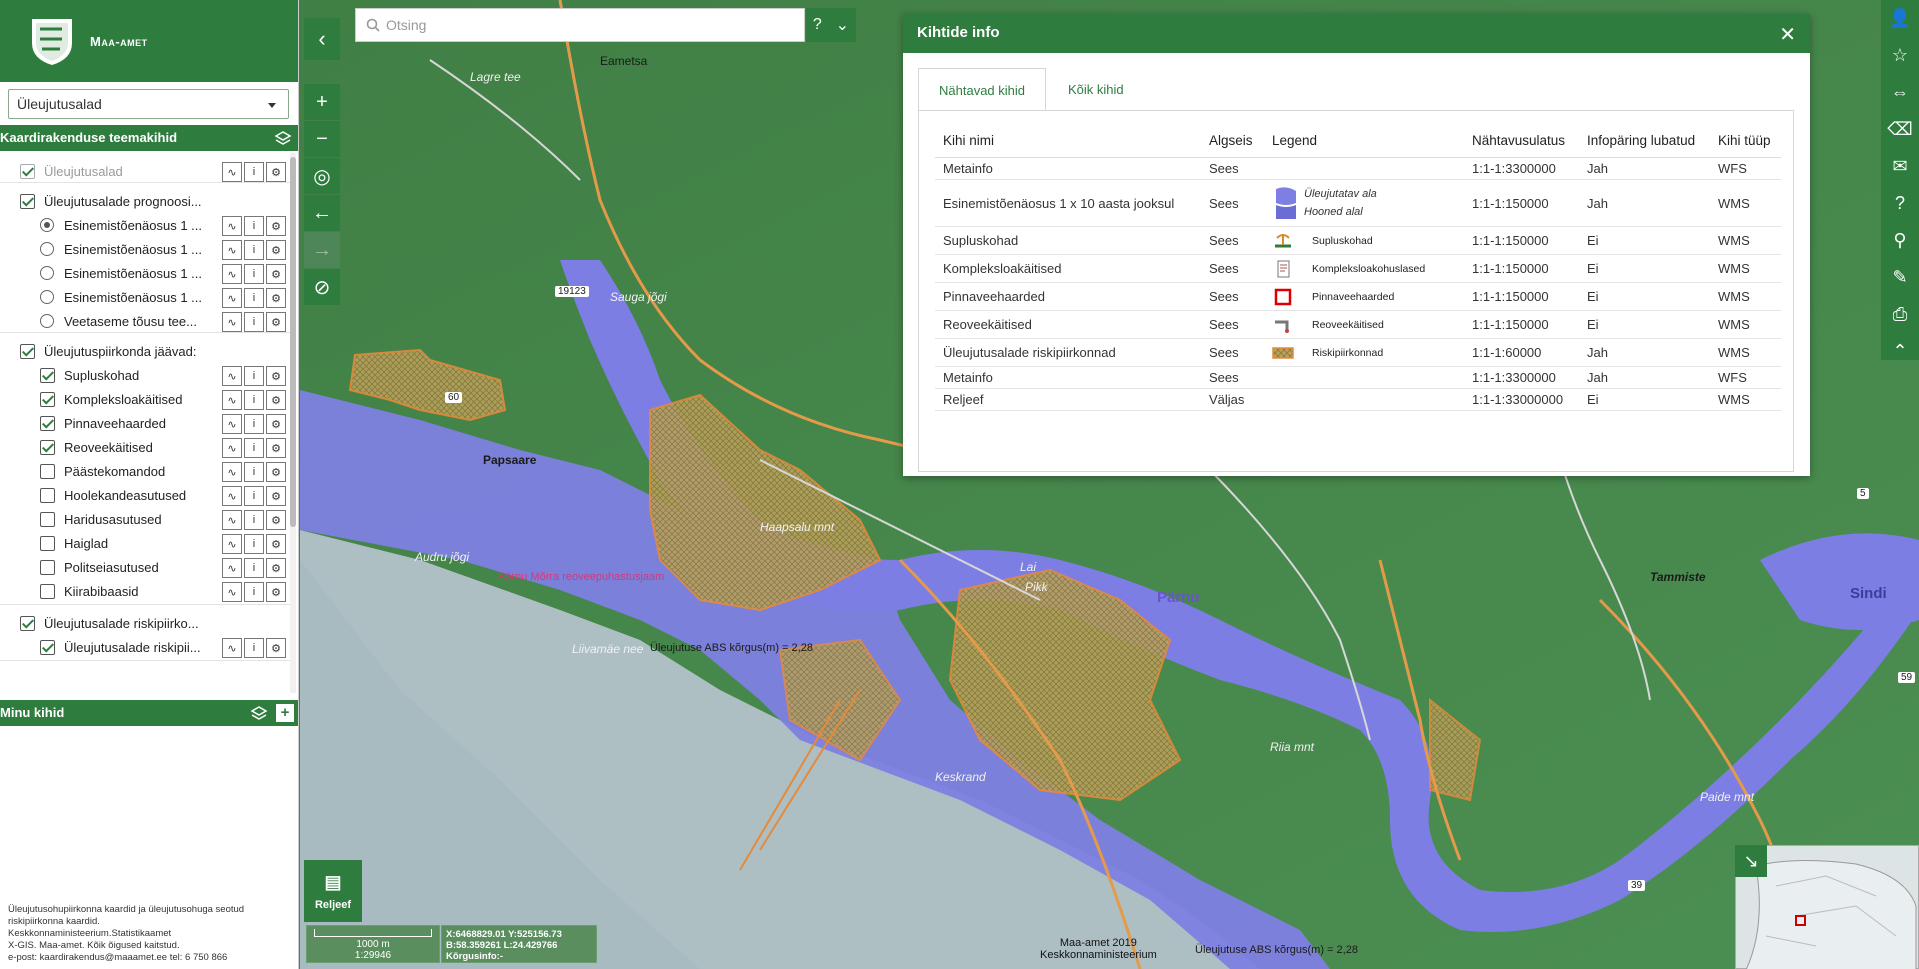  I want to click on layer-row: Veetaseme tõusu tee... ∿ i ⚙, so click(145, 322).